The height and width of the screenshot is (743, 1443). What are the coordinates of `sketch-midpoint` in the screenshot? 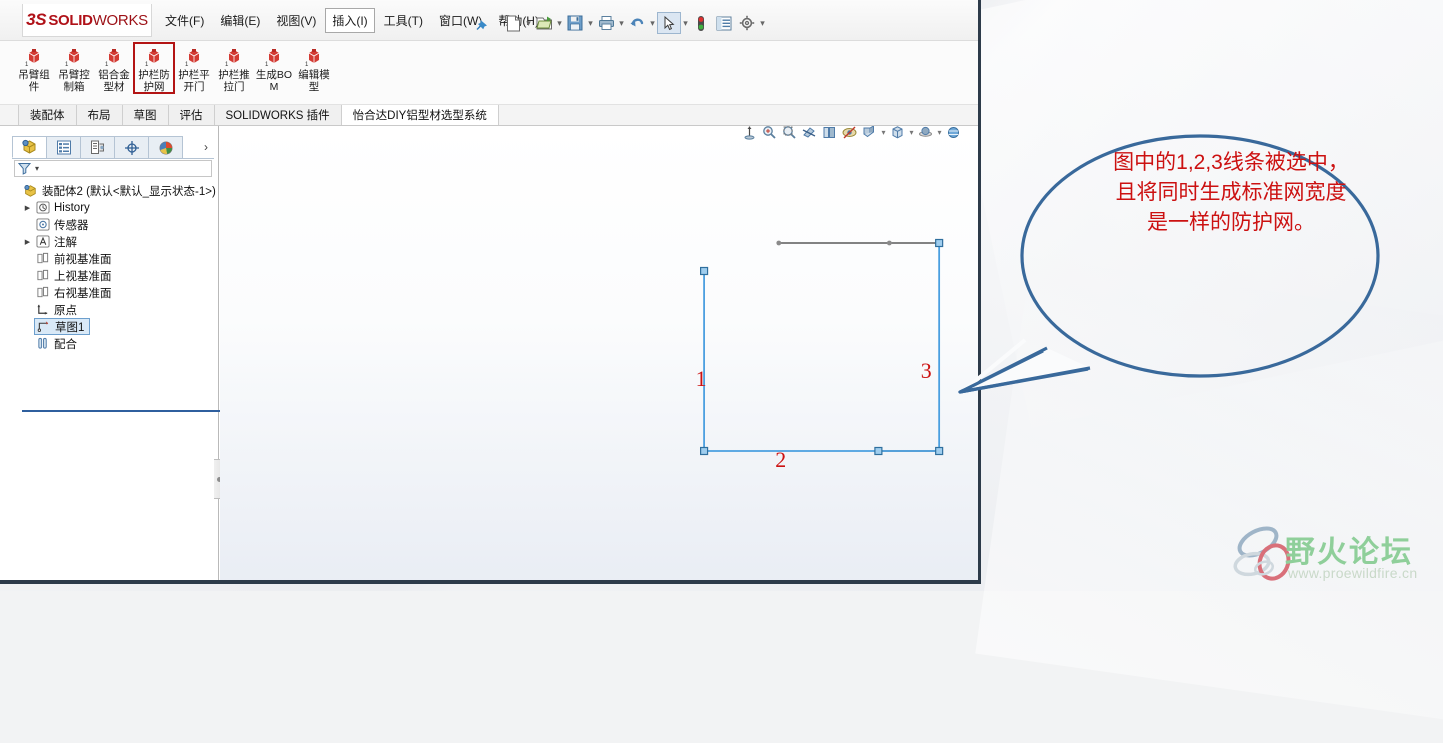 It's located at (889, 243).